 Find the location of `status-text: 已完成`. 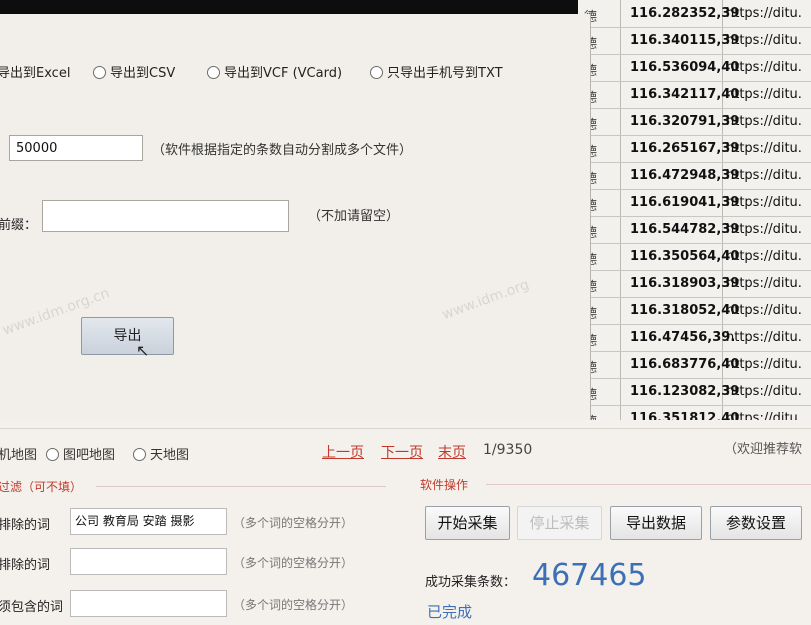

status-text: 已完成 is located at coordinates (450, 612).